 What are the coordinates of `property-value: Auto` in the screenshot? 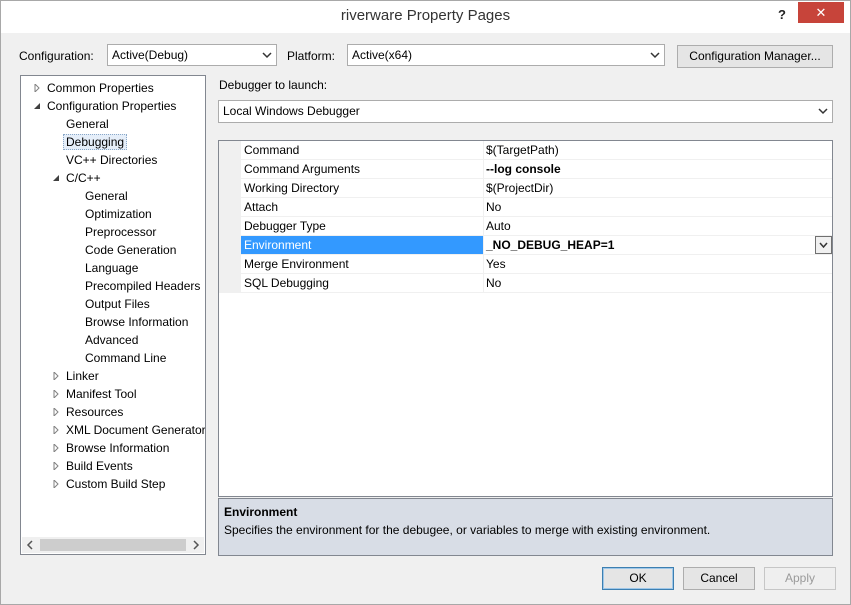 It's located at (498, 226).